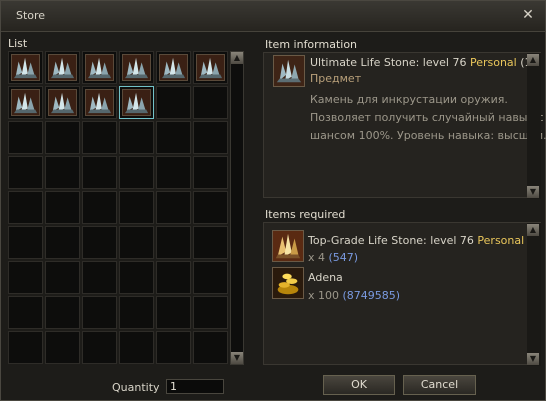 This screenshot has width=546, height=401. Describe the element at coordinates (343, 257) in the screenshot. I see `req-item-1-owned: (547)` at that location.